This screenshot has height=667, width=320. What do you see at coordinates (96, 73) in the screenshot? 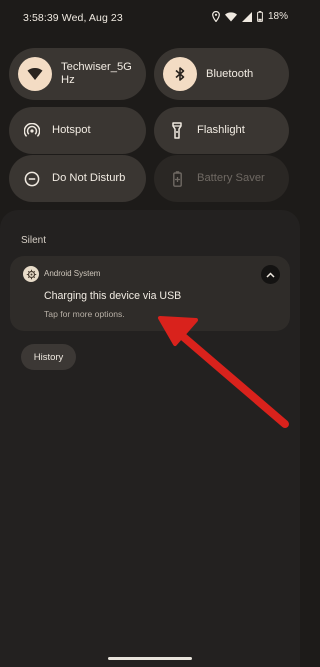
I see `tile-wifi-label: Techwiser_5G Hz` at bounding box center [96, 73].